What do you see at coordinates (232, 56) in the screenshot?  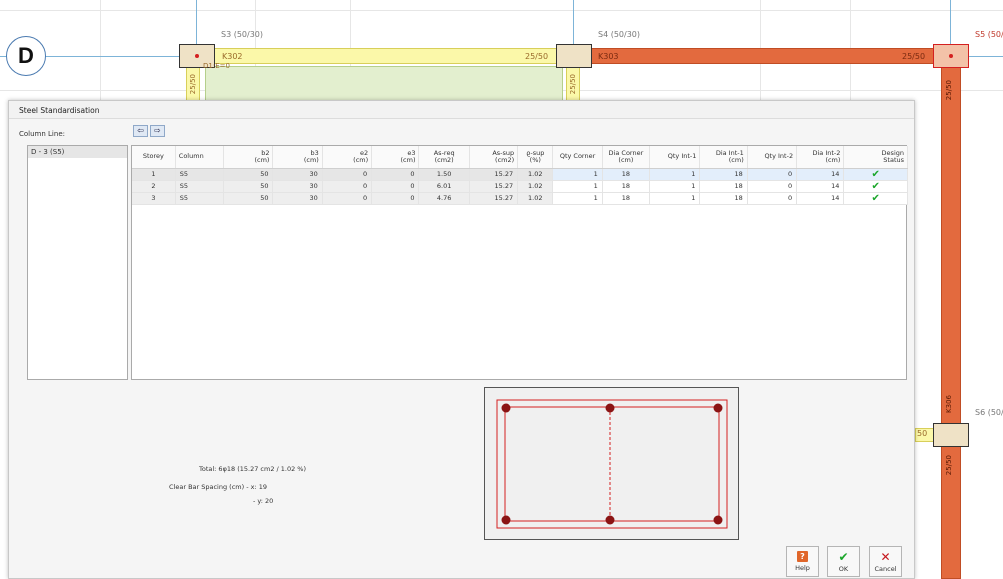 I see `beam-label: K302` at bounding box center [232, 56].